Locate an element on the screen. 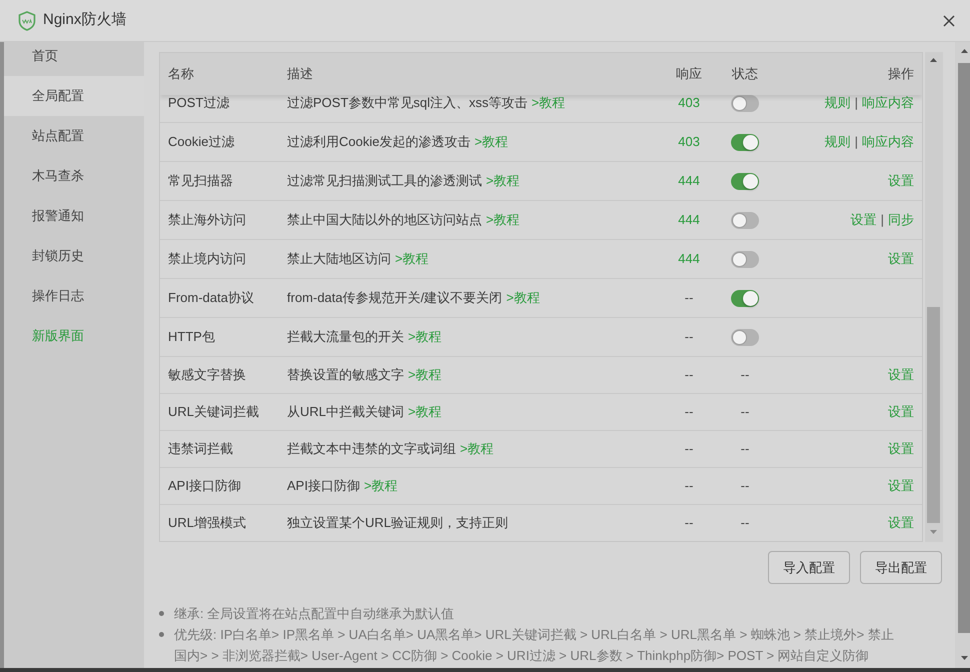  description-text: 过滤利用Cookie发起的渗透攻击 is located at coordinates (378, 142).